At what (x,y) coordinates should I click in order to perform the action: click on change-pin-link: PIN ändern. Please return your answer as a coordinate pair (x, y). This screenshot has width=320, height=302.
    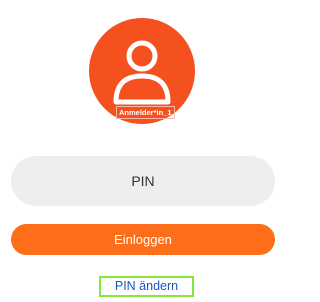
    Looking at the image, I should click on (146, 286).